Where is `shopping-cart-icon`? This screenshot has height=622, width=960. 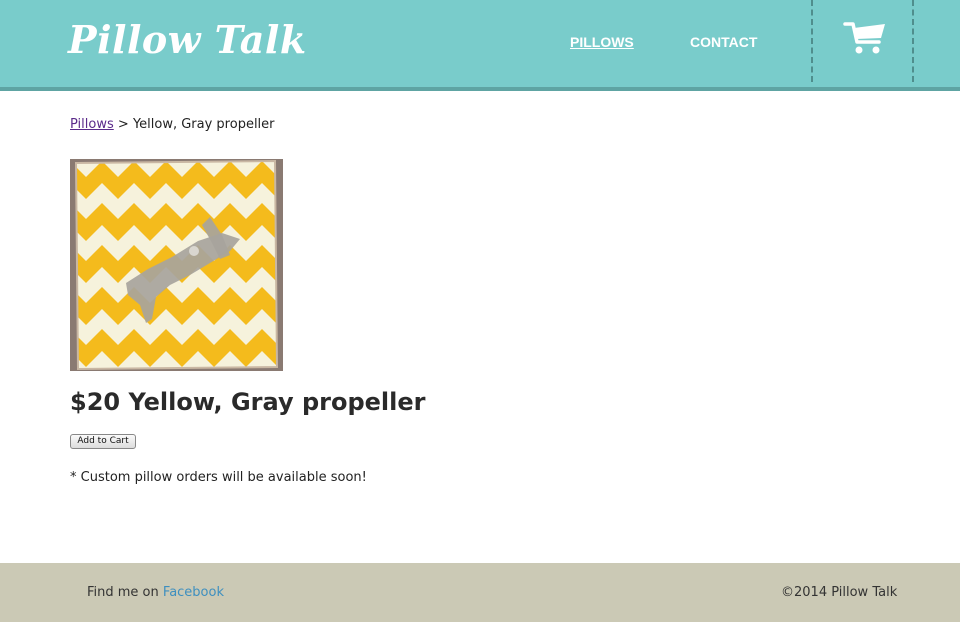
shopping-cart-icon is located at coordinates (865, 38).